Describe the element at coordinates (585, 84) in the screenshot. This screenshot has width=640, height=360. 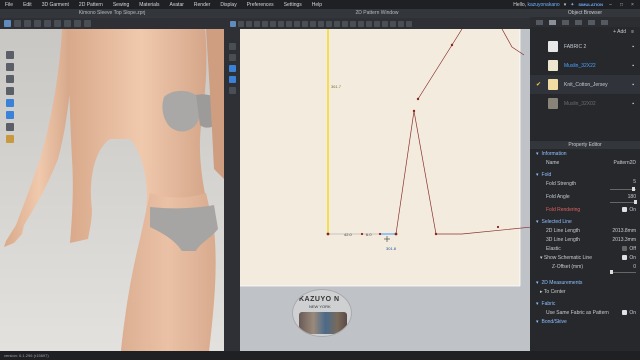
I see `fabric-item: ✔ Knit_Cotton_Jersey ▪` at that location.